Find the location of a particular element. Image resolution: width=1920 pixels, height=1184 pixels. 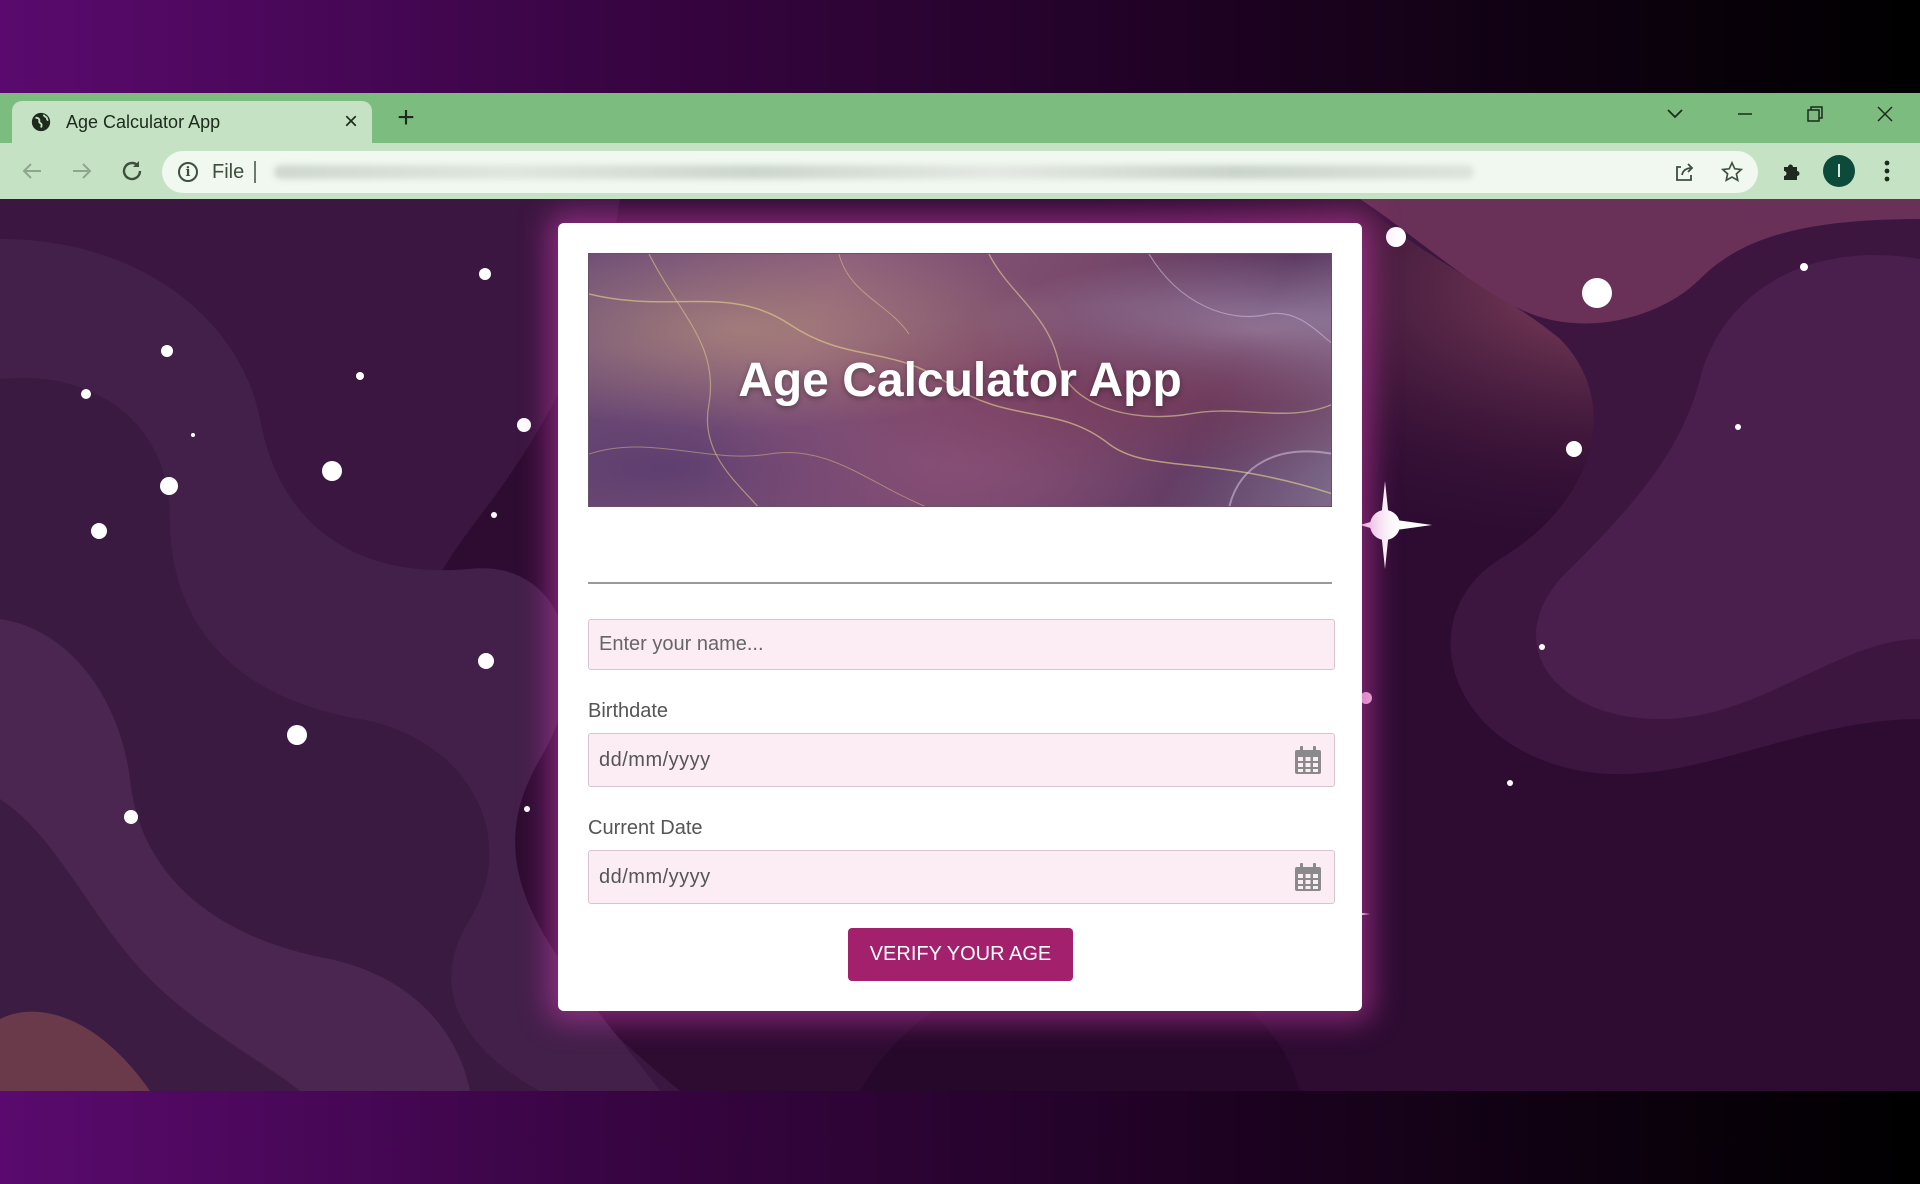

close-icon is located at coordinates (1885, 114).